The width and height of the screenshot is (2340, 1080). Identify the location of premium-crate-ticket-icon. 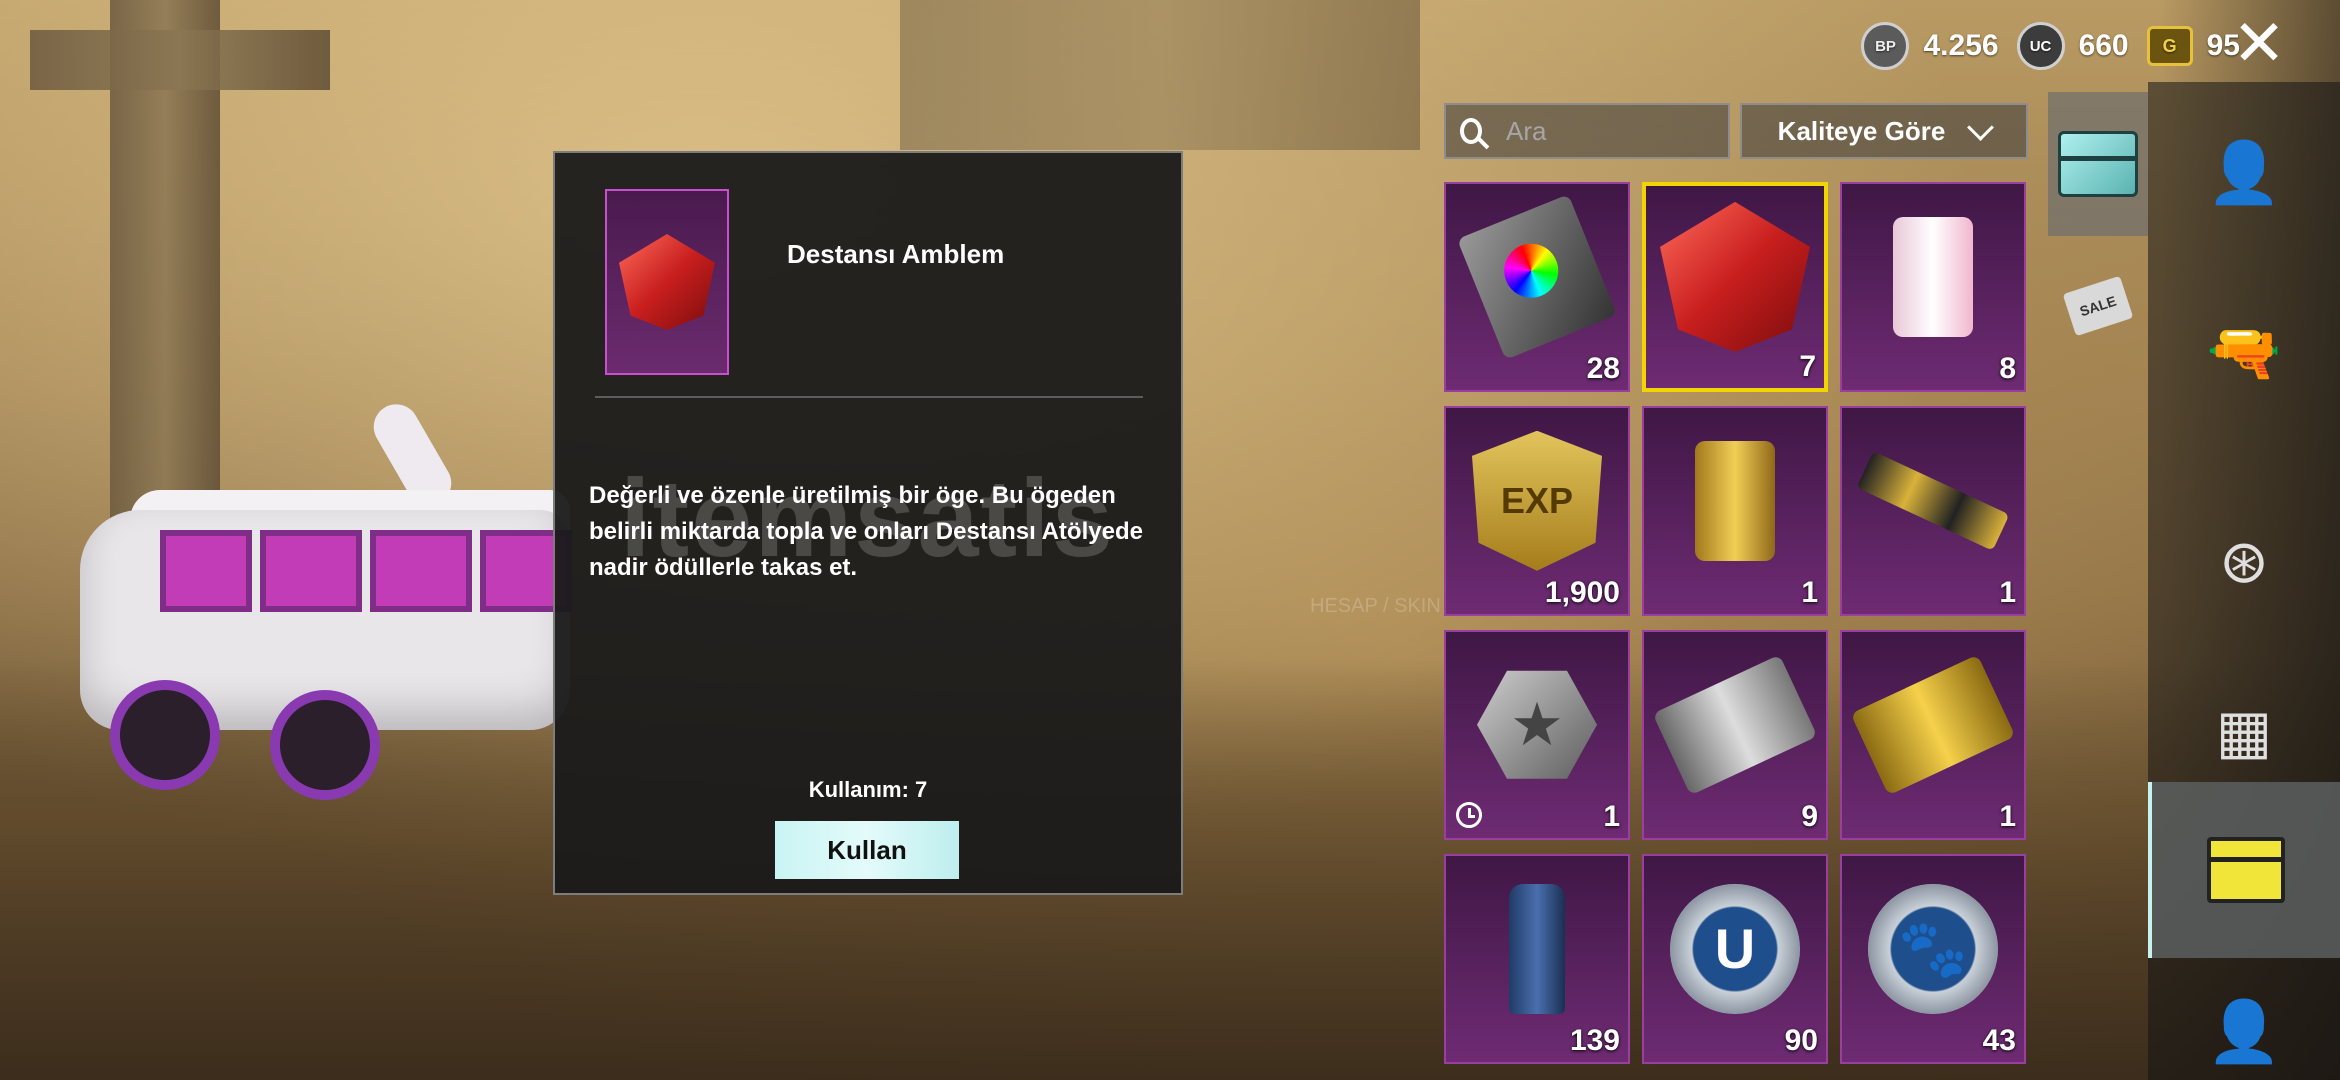
(1933, 725).